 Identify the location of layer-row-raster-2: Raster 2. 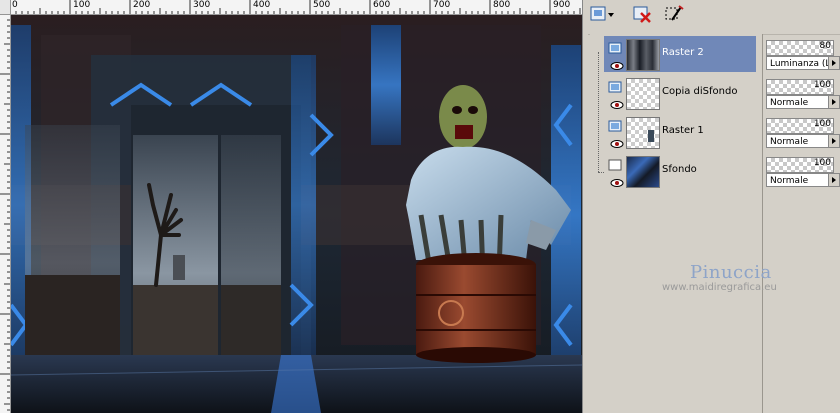
(680, 54).